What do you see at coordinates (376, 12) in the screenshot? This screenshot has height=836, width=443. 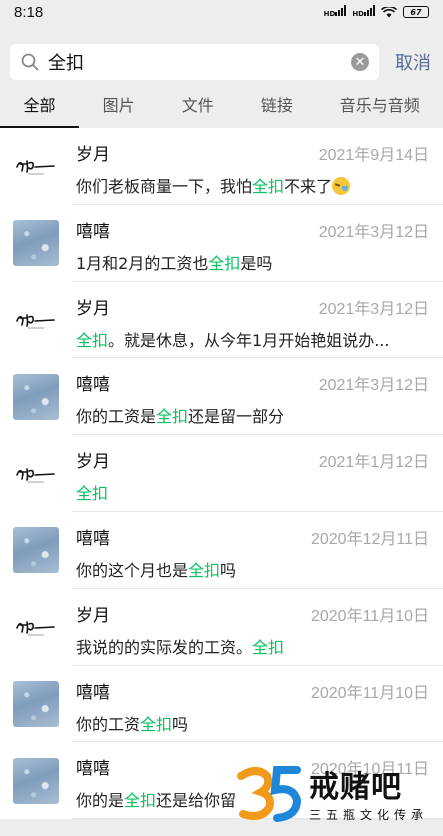 I see `status-icons: HD HD 67` at bounding box center [376, 12].